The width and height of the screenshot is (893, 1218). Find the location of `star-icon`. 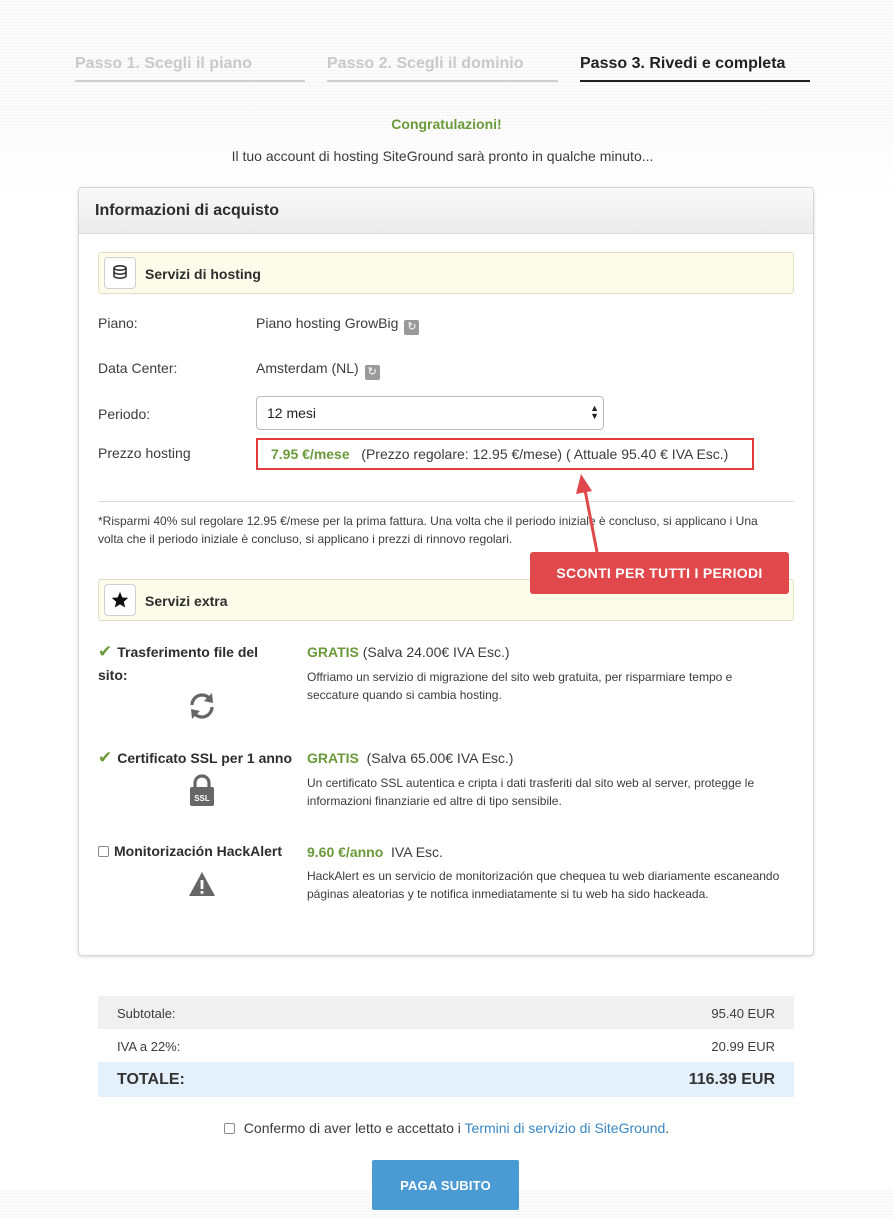

star-icon is located at coordinates (120, 600).